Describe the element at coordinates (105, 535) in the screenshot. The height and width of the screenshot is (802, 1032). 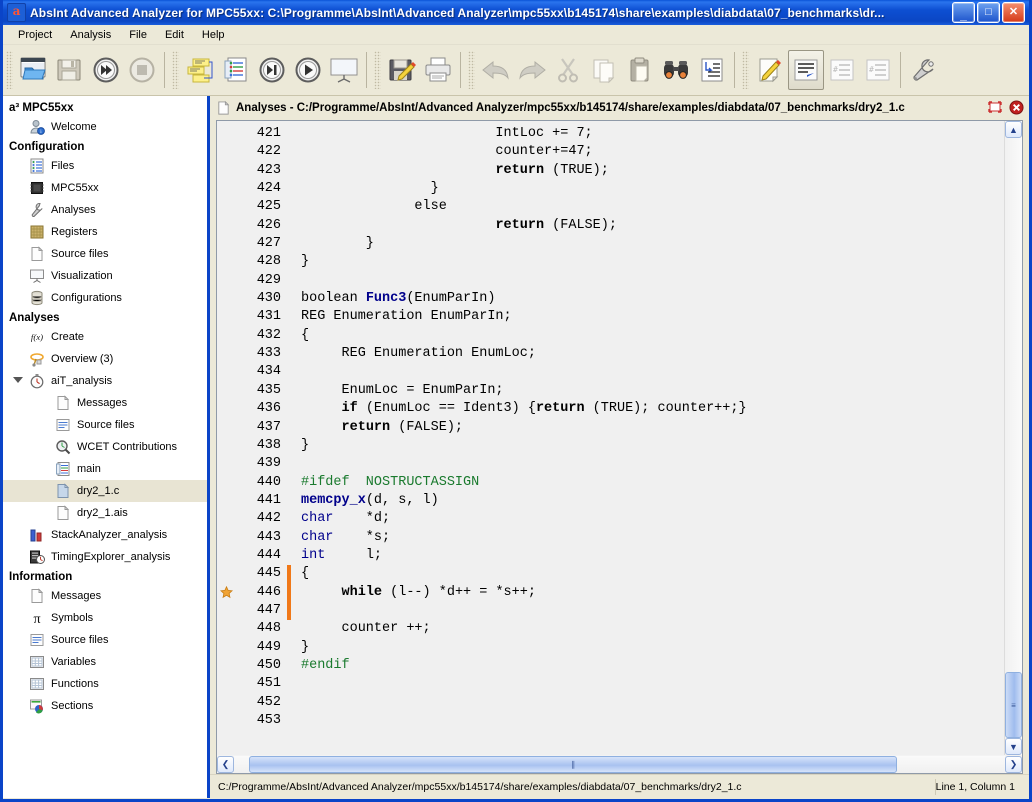
I see `sidebar-item-stackanalyzer-analysis: StackAnalyzer_analysis` at that location.